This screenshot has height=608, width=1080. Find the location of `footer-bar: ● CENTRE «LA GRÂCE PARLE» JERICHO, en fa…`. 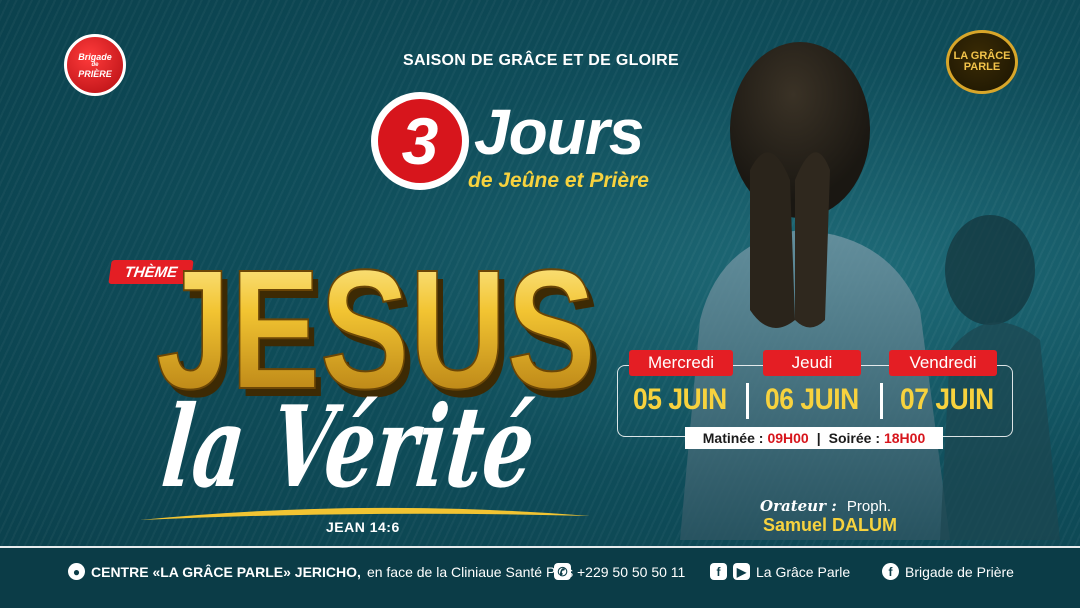

footer-bar: ● CENTRE «LA GRÂCE PARLE» JERICHO, en fa… is located at coordinates (540, 577).